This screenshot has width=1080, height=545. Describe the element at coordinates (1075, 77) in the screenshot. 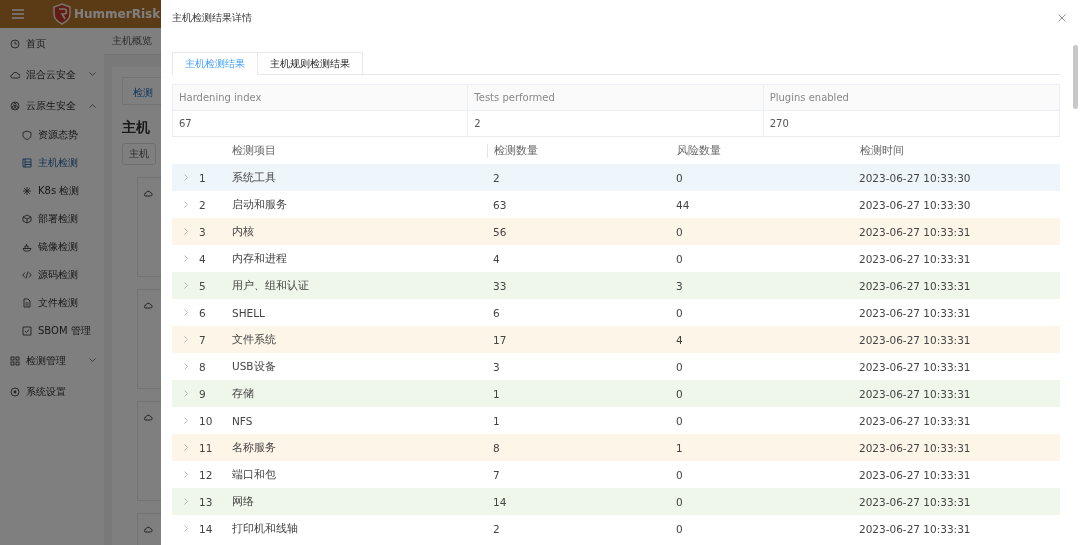

I see `scrollbar` at that location.